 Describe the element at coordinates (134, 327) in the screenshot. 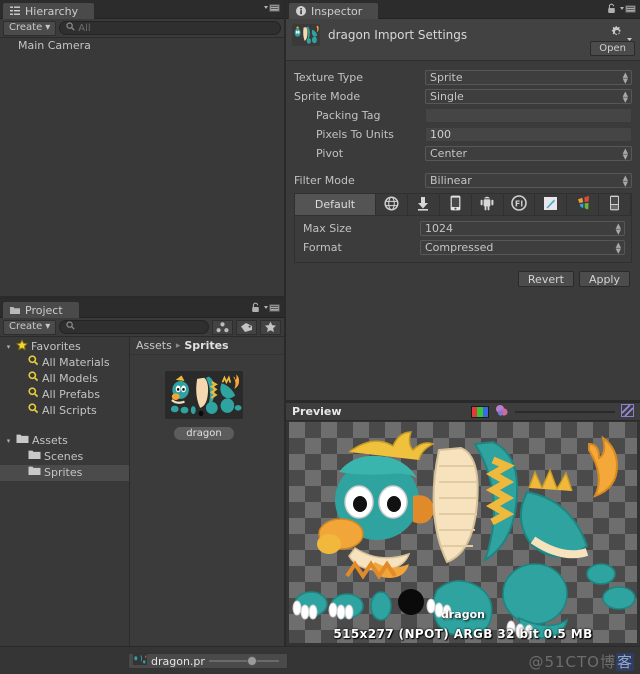

I see `project-search-input` at that location.